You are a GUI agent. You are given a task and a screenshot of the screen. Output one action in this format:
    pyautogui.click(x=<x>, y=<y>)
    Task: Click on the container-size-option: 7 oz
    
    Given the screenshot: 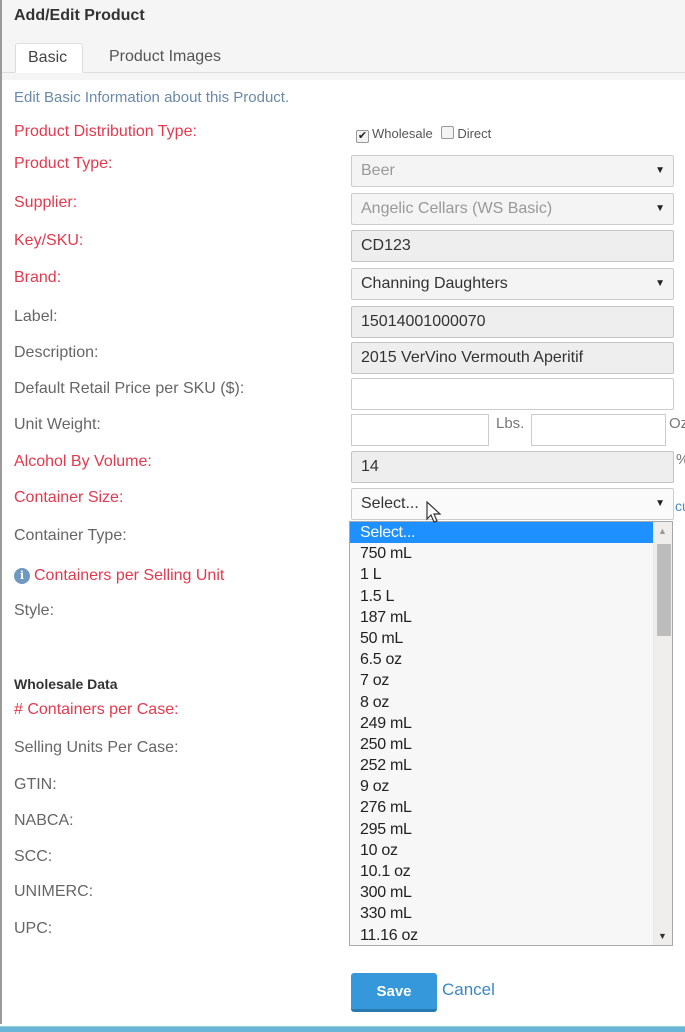 What is the action you would take?
    pyautogui.click(x=502, y=680)
    